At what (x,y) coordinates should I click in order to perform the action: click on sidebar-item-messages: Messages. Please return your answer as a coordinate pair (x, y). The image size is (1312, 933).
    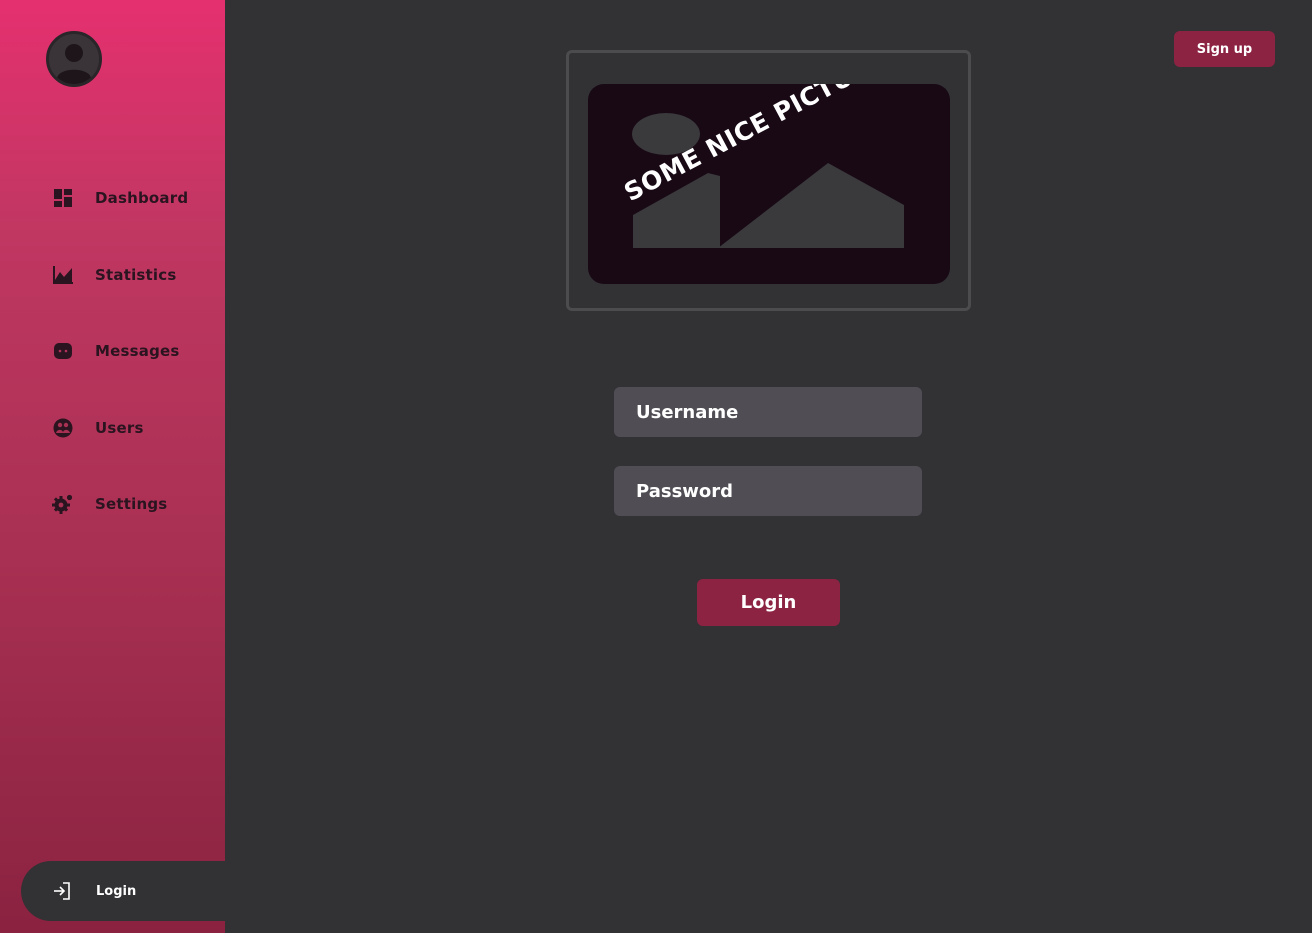
    Looking at the image, I should click on (116, 351).